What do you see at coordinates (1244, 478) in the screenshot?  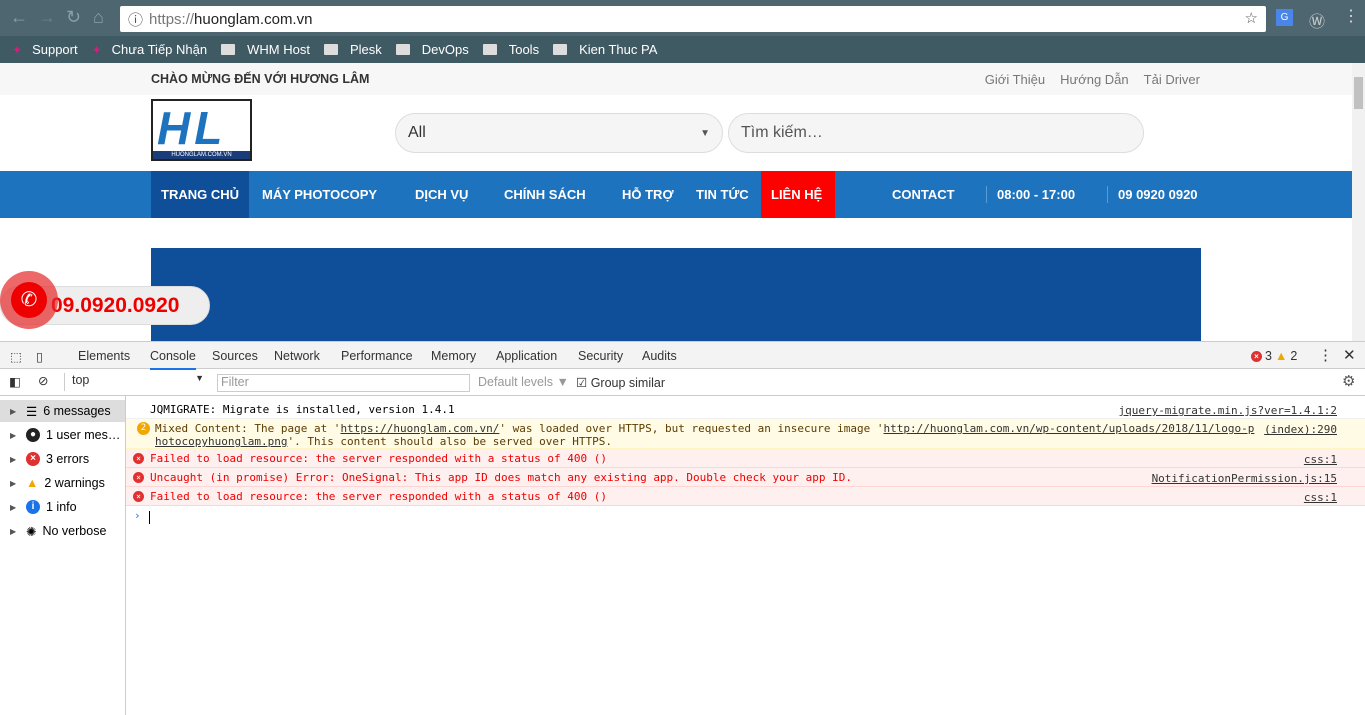 I see `source-link: NotificationPermission.js:15` at bounding box center [1244, 478].